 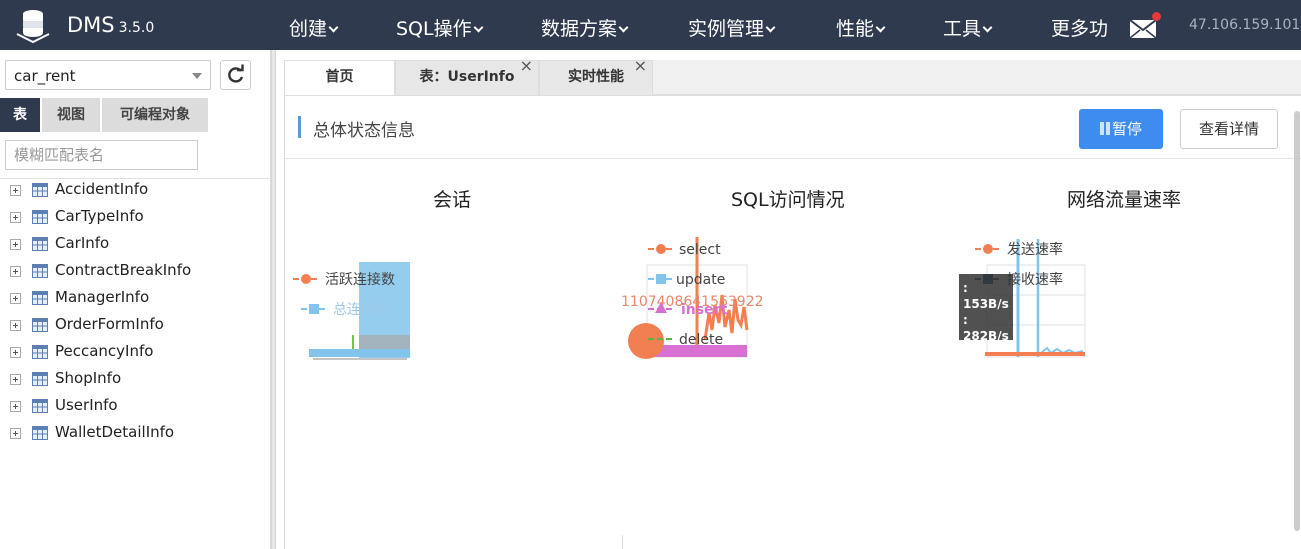 I want to click on panel-title-session: 会话, so click(x=452, y=200).